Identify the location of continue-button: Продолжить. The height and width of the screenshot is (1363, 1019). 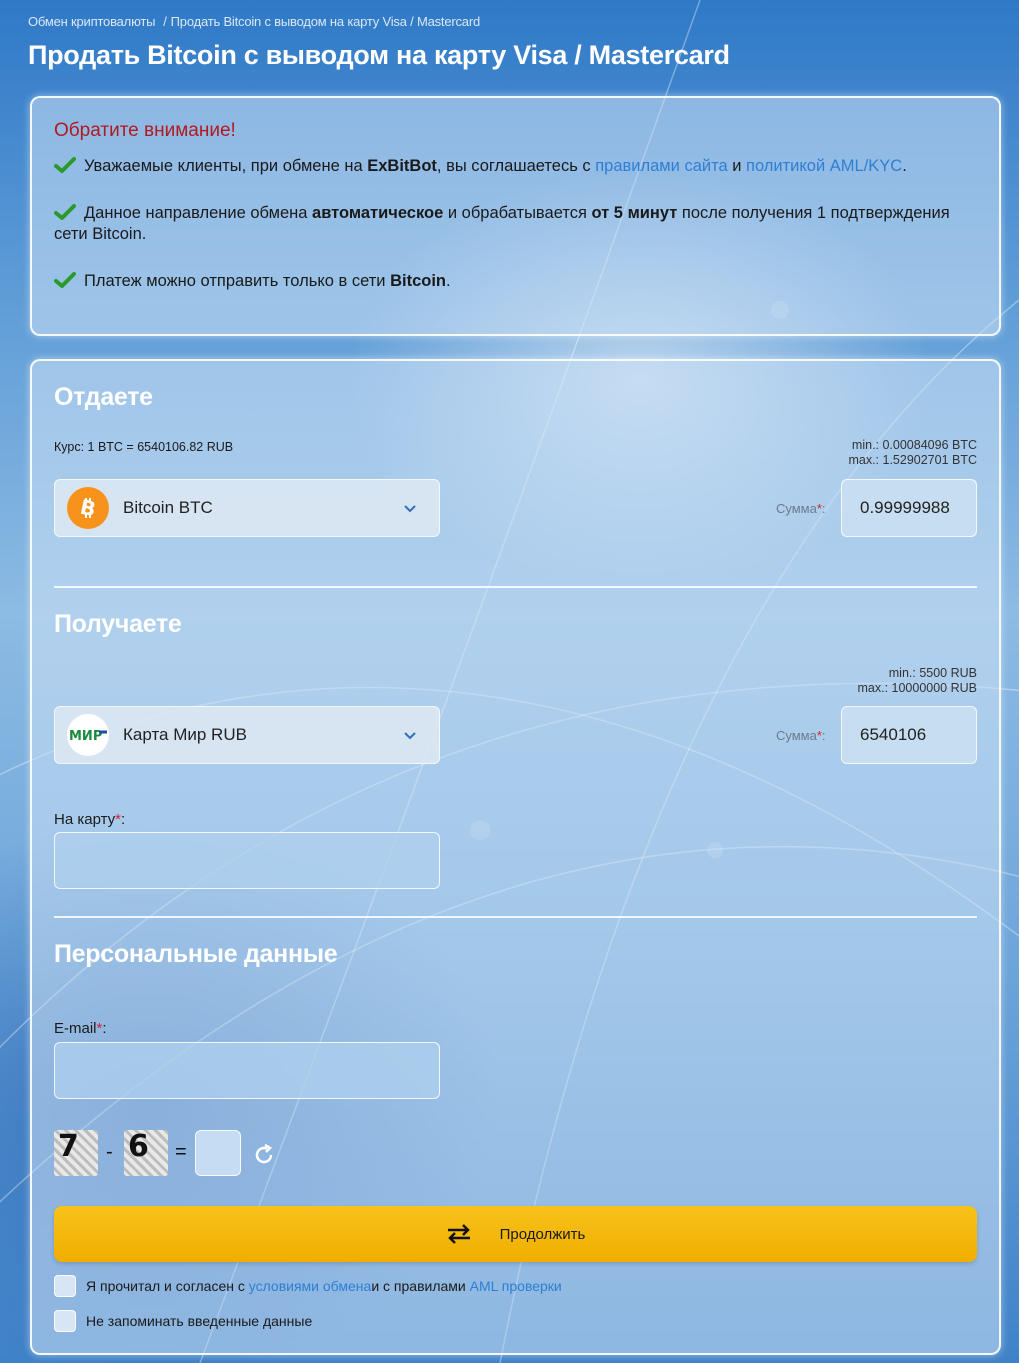
(515, 1234).